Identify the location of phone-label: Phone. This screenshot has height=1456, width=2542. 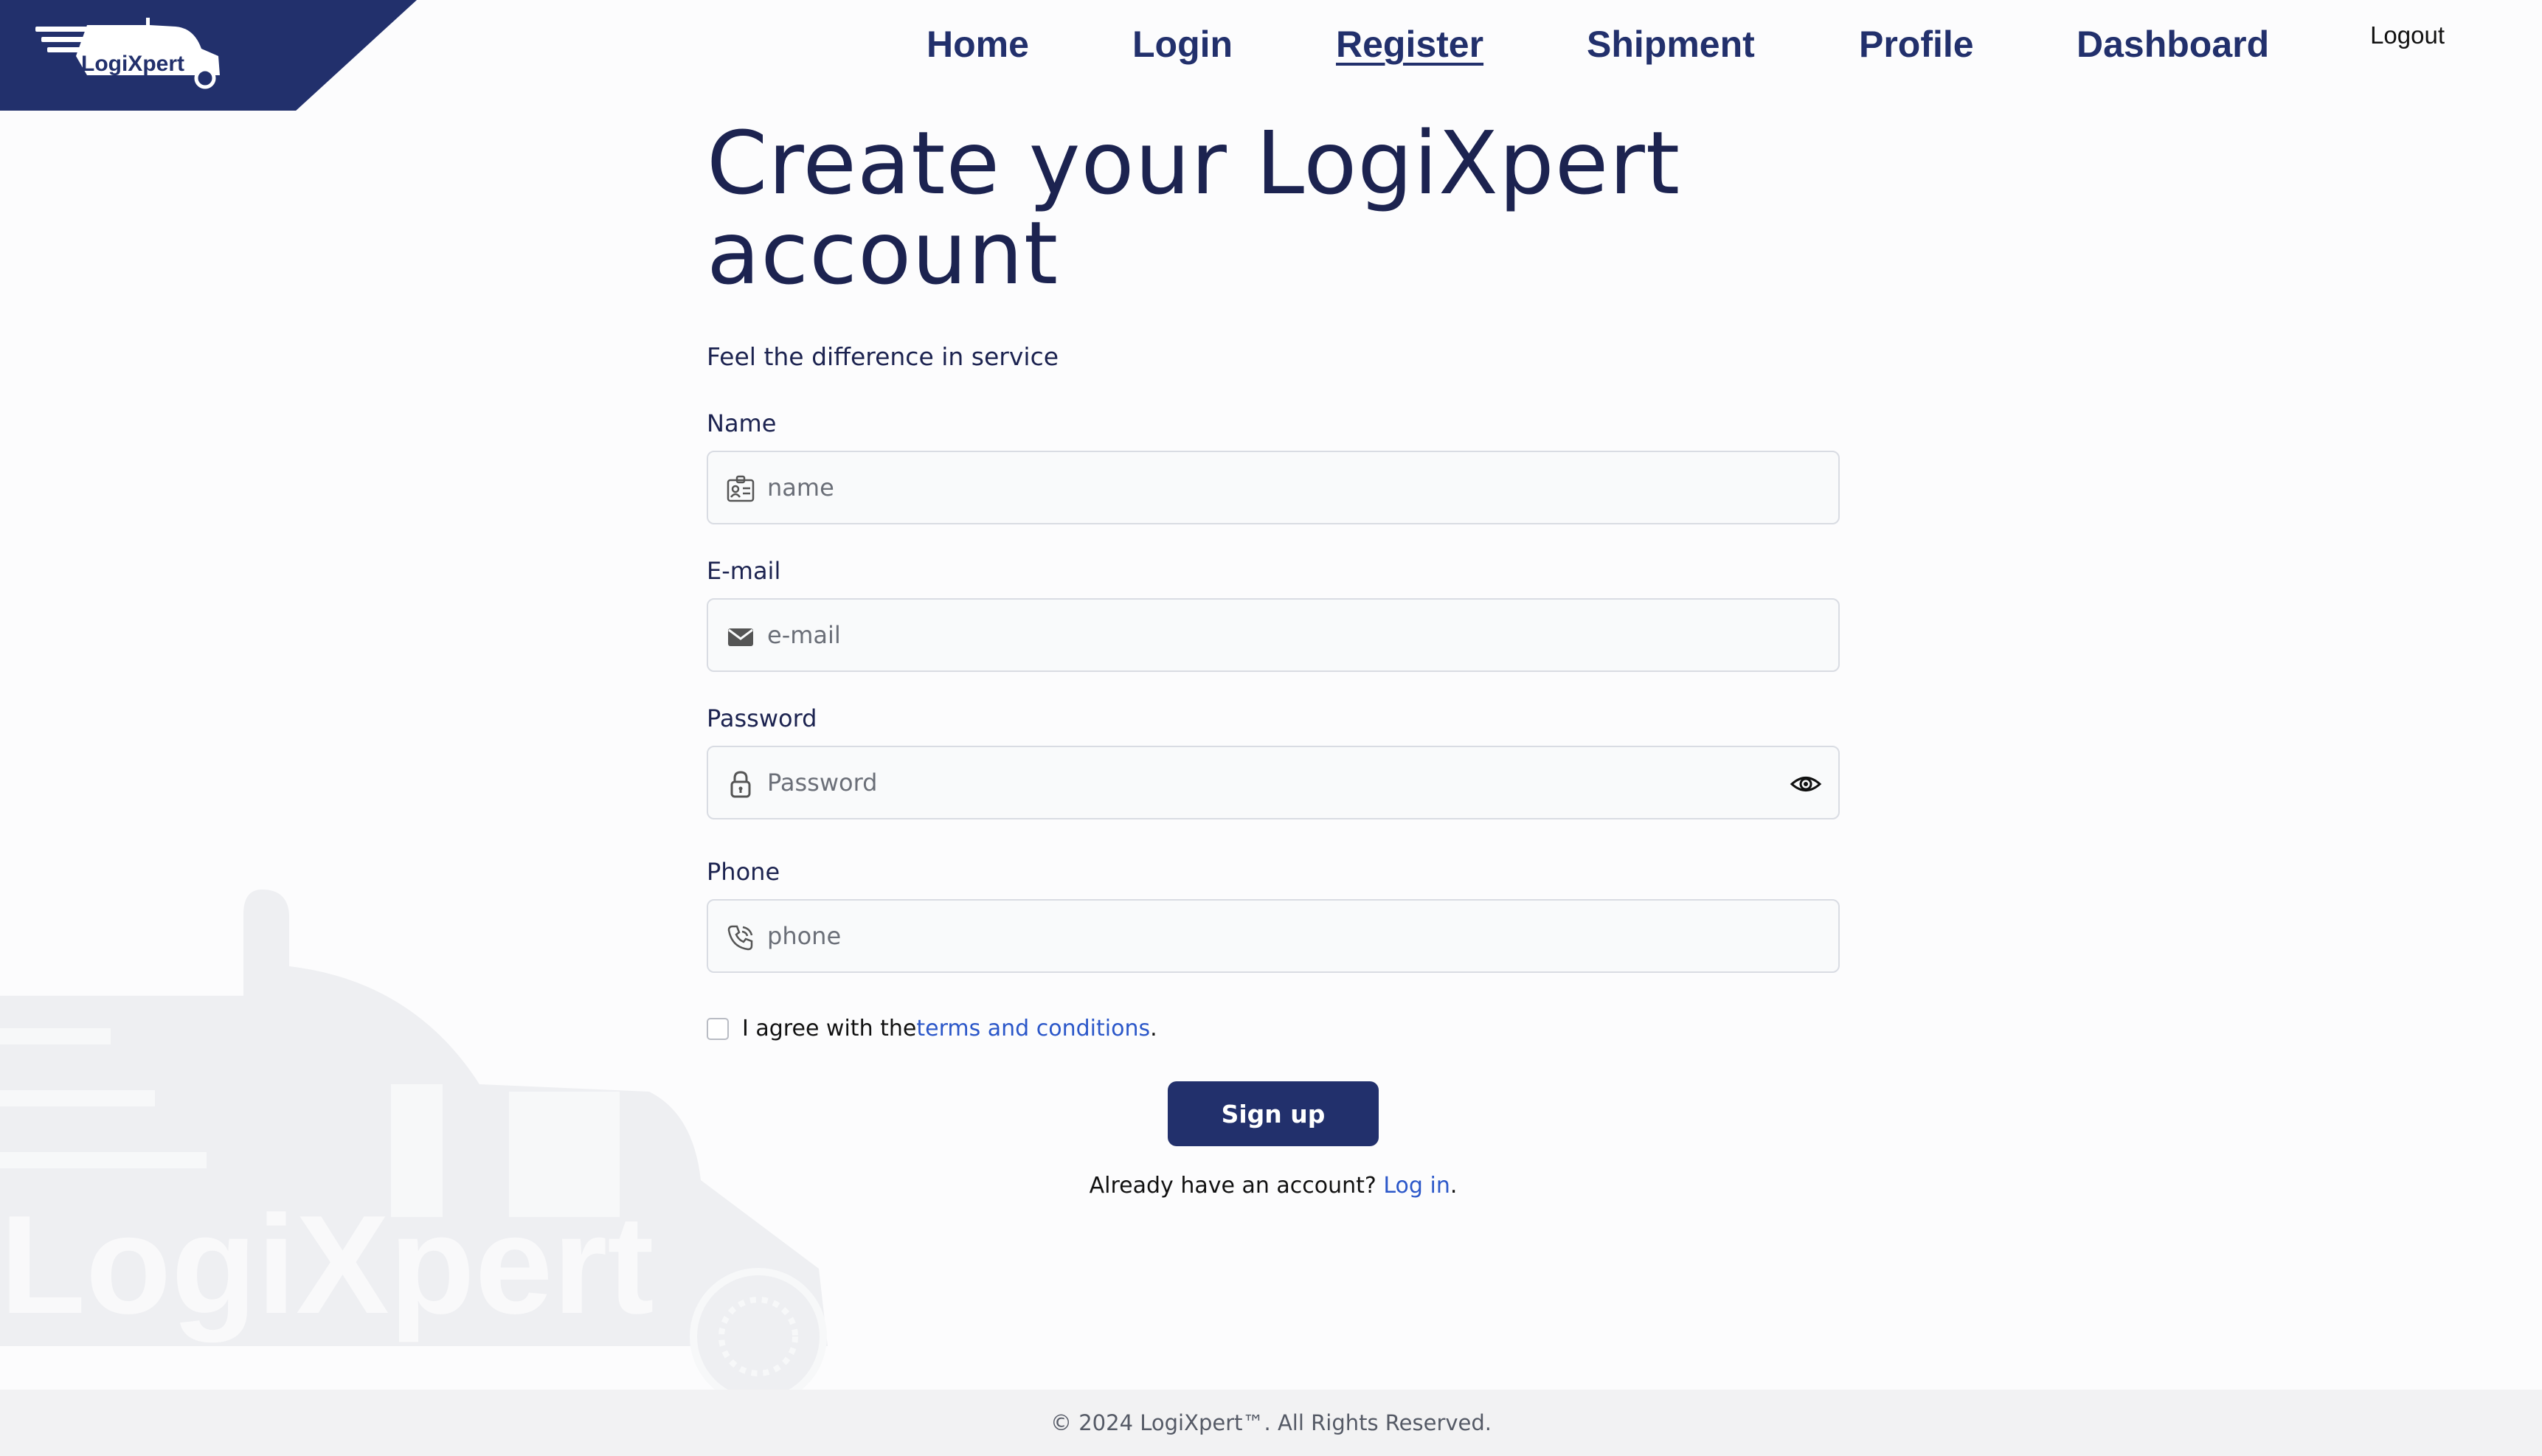
(743, 872).